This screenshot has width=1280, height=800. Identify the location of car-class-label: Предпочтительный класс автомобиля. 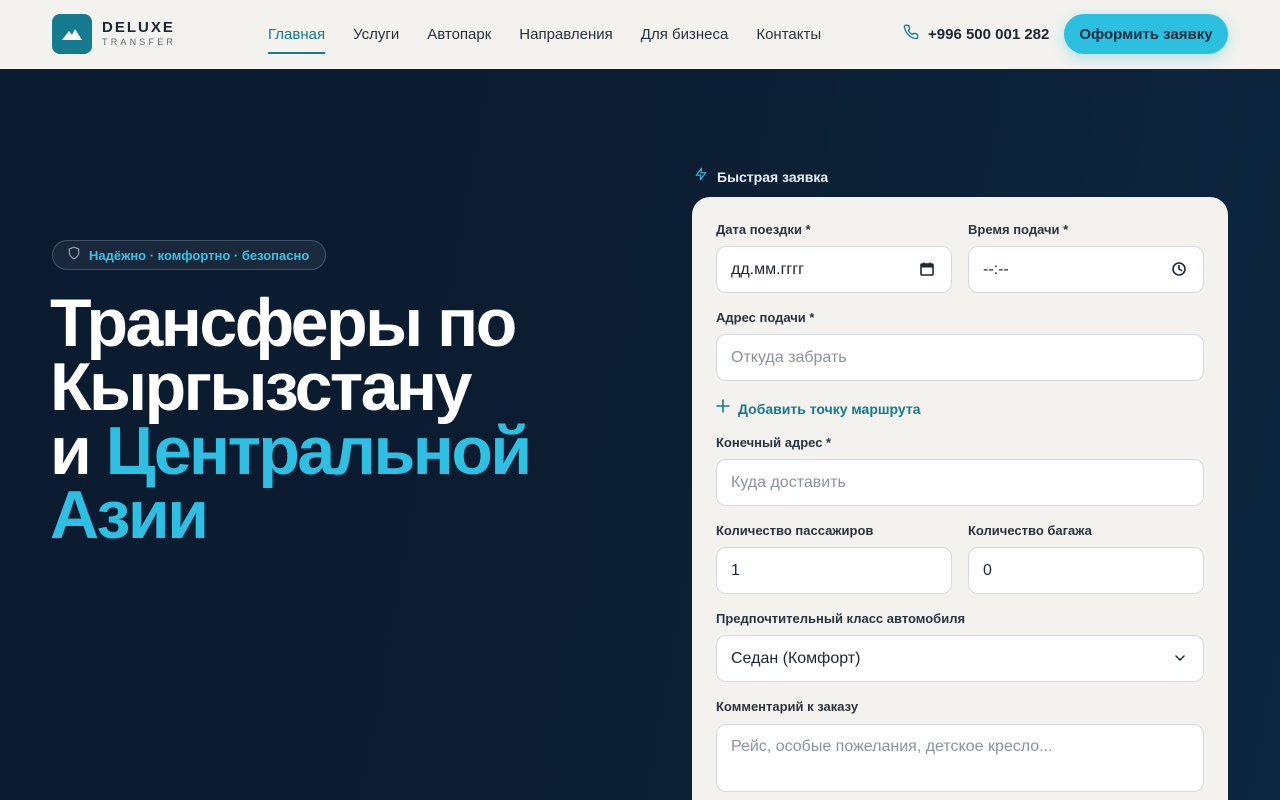
(841, 618).